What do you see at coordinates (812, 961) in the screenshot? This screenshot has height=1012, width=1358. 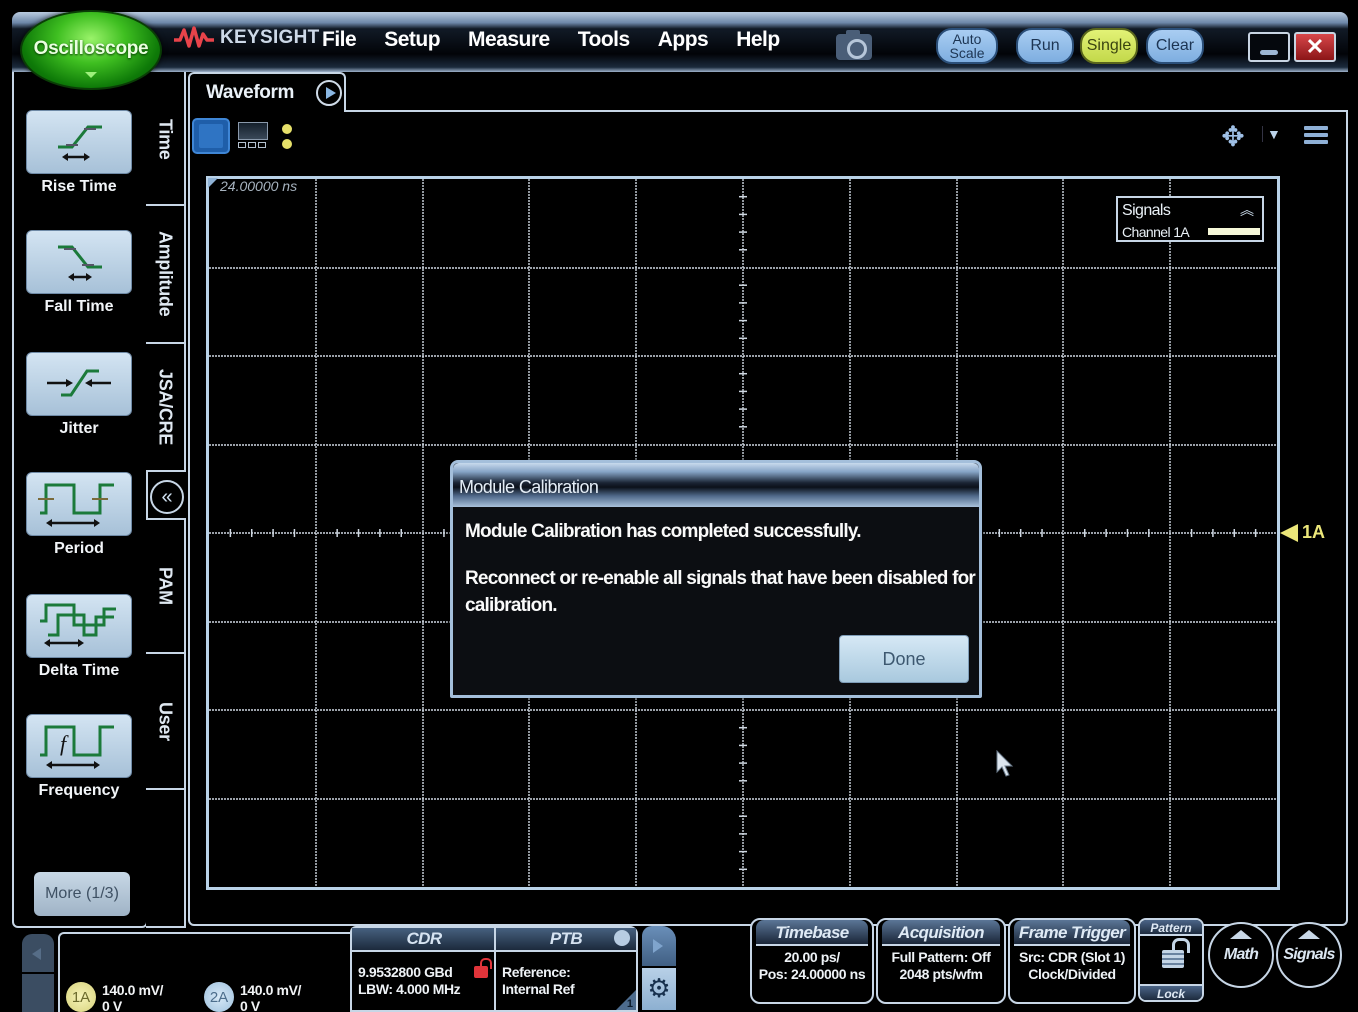 I see `timebase-status: Timebase 20.00 ps/ Pos: 24.00000 ns` at bounding box center [812, 961].